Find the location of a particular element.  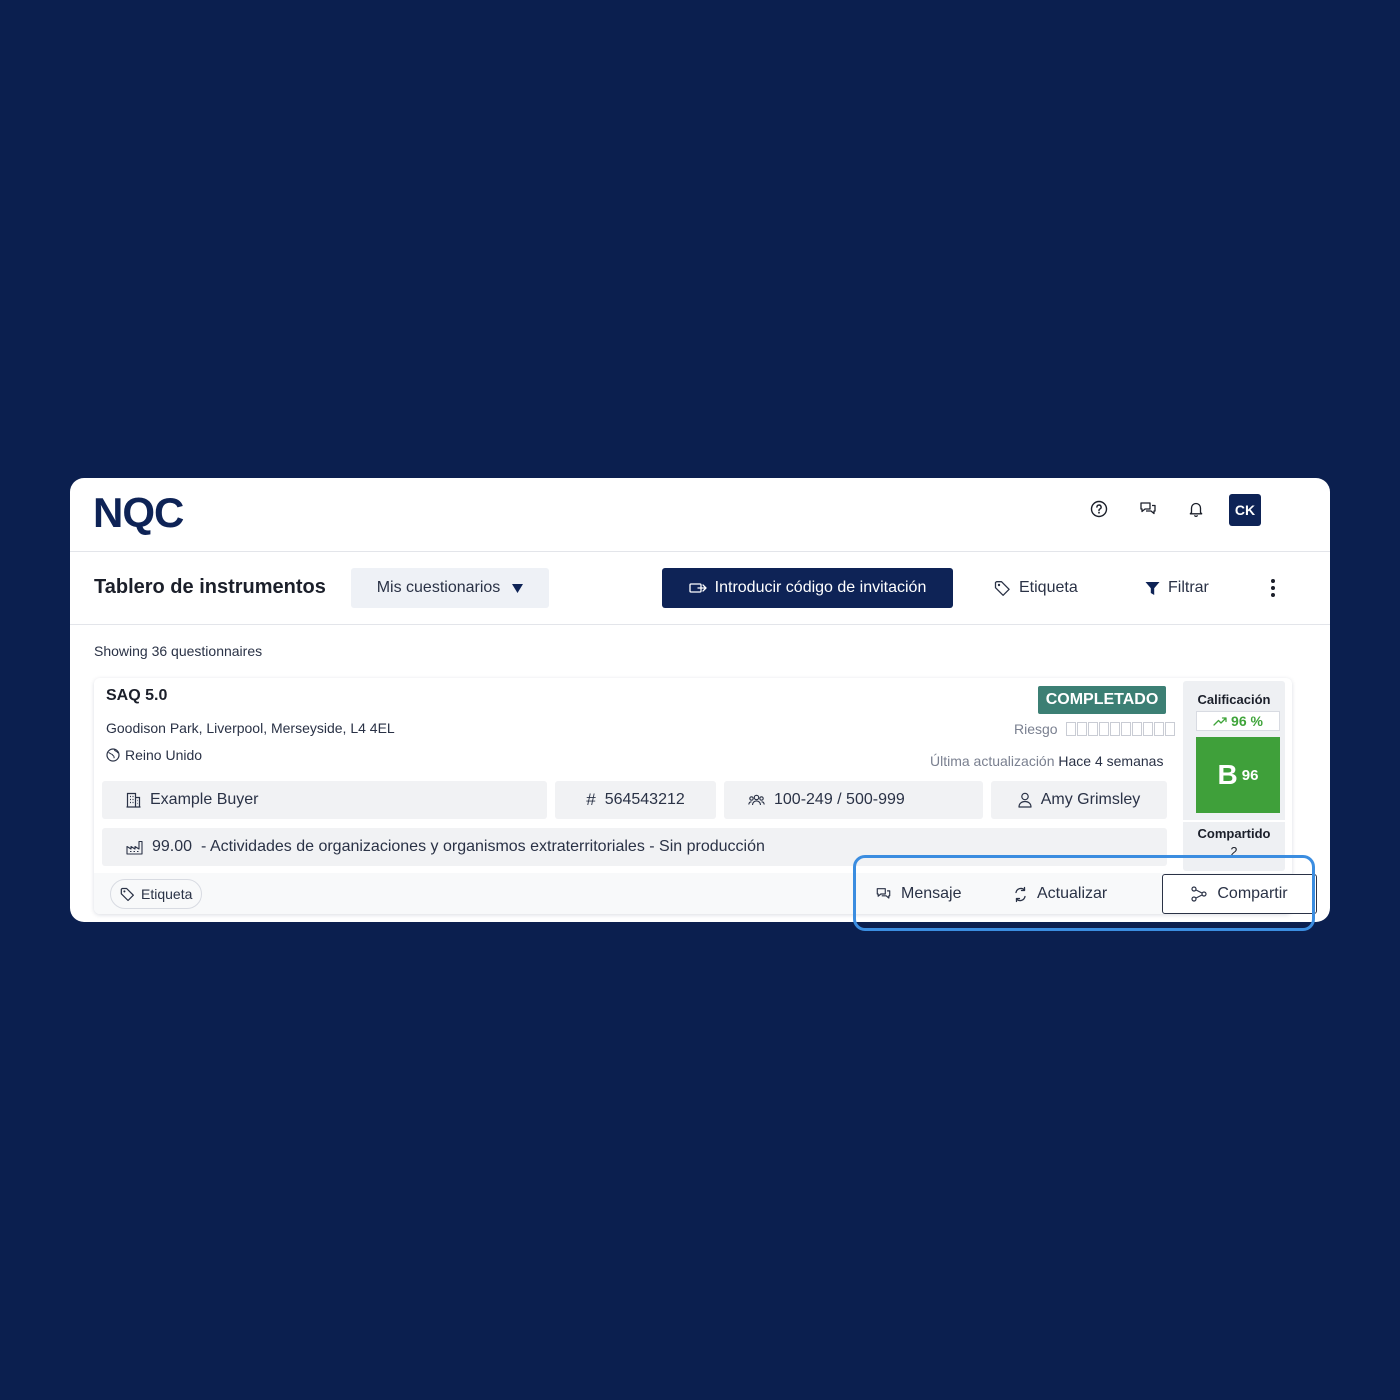

add-tag-pill: Etiqueta is located at coordinates (156, 894).